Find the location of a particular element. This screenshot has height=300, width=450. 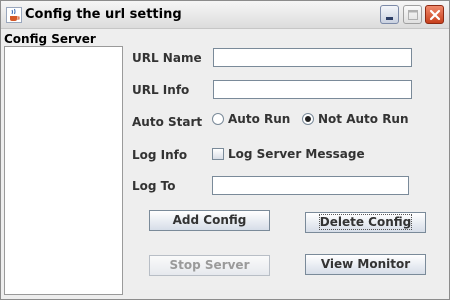

view-monitor-button: View Monitor is located at coordinates (365, 264).